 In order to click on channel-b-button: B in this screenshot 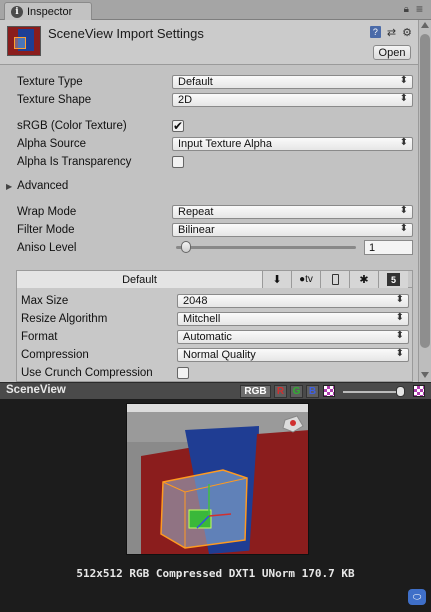, I will do `click(312, 391)`.